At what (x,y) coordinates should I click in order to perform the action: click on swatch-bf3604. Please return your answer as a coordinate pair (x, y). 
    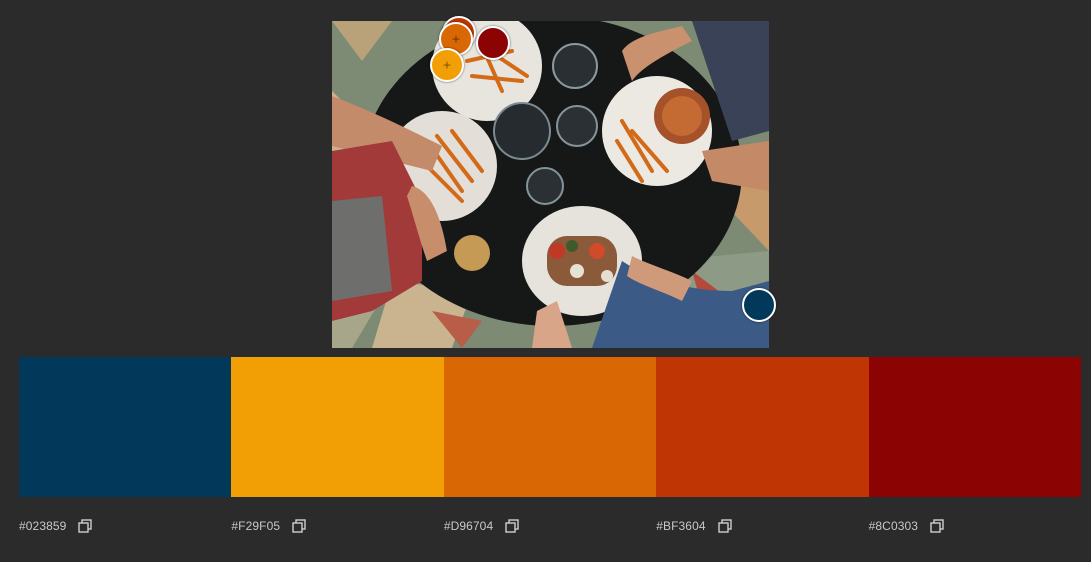
    Looking at the image, I should click on (762, 427).